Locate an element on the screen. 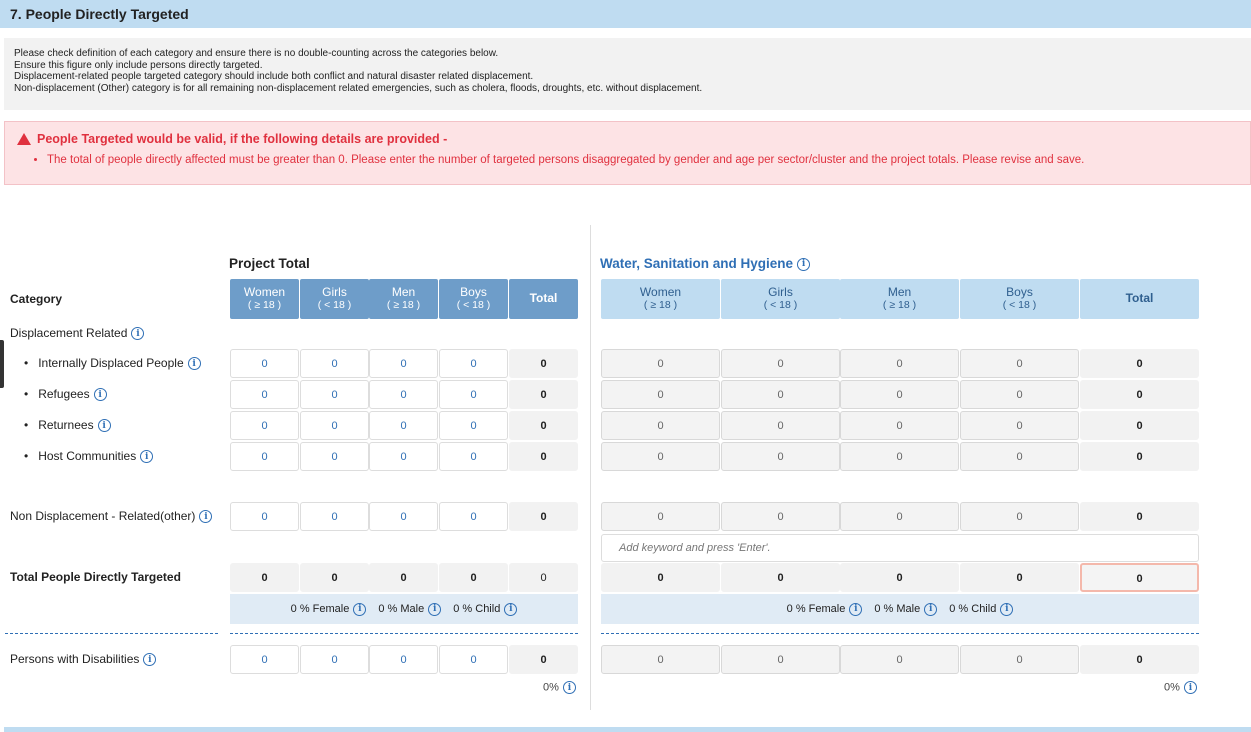  row-label-text: Persons with Disabilities is located at coordinates (75, 659).